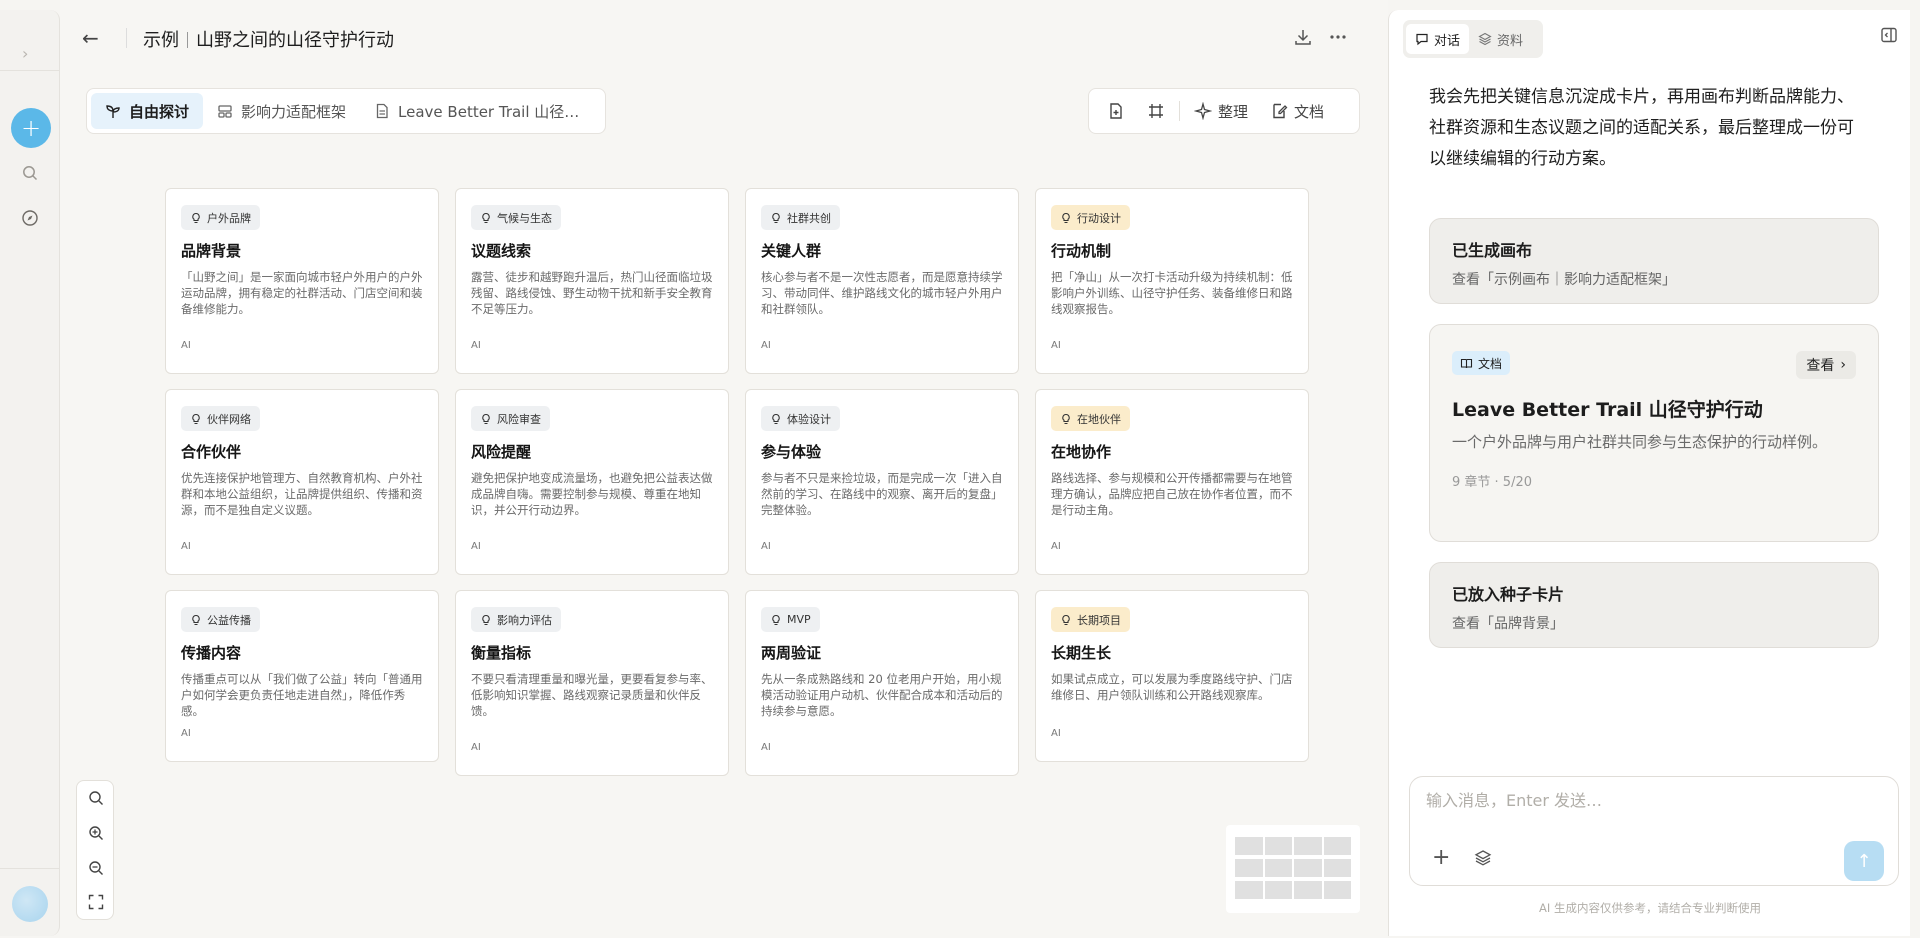 Image resolution: width=1920 pixels, height=938 pixels. Describe the element at coordinates (1221, 111) in the screenshot. I see `organize-button: 整理` at that location.